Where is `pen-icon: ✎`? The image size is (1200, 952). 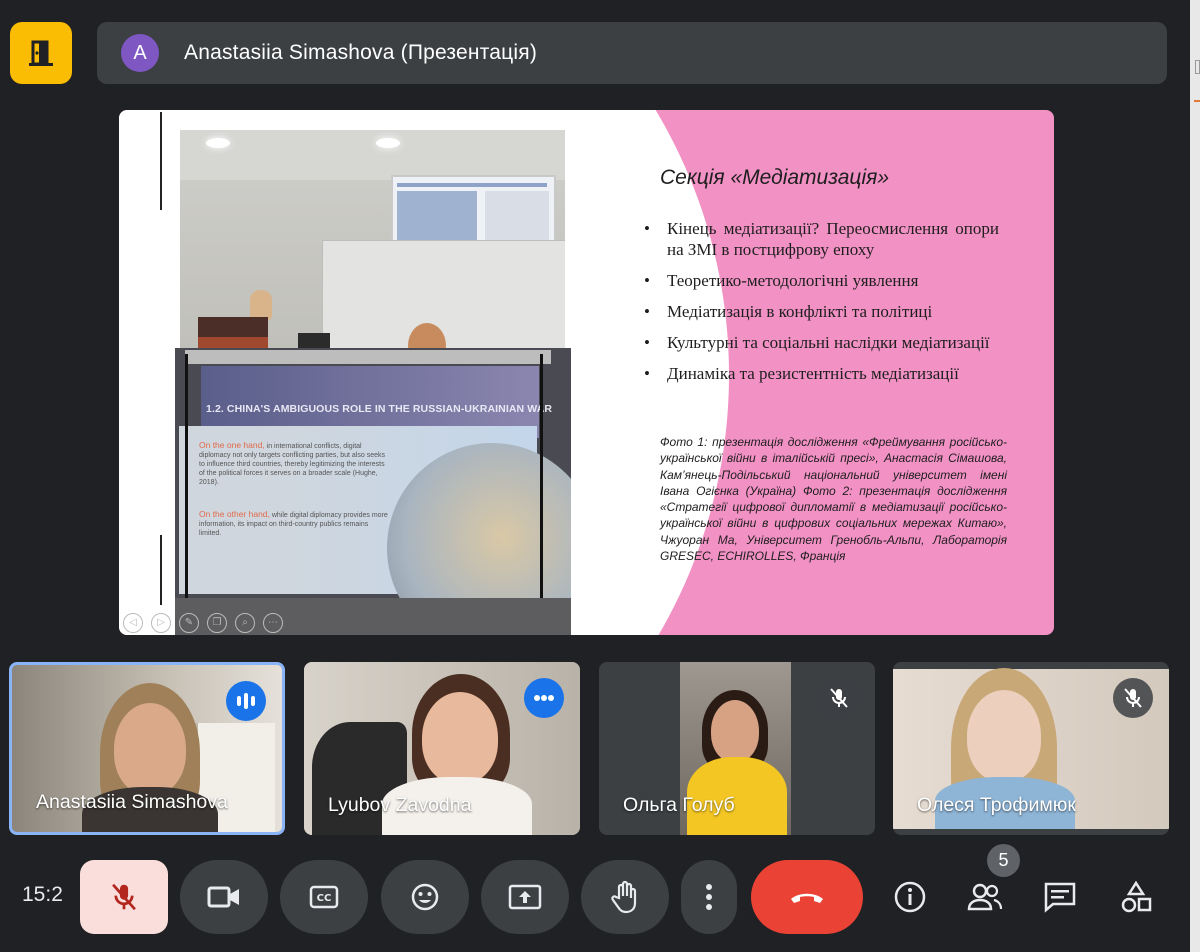
pen-icon: ✎ is located at coordinates (189, 623).